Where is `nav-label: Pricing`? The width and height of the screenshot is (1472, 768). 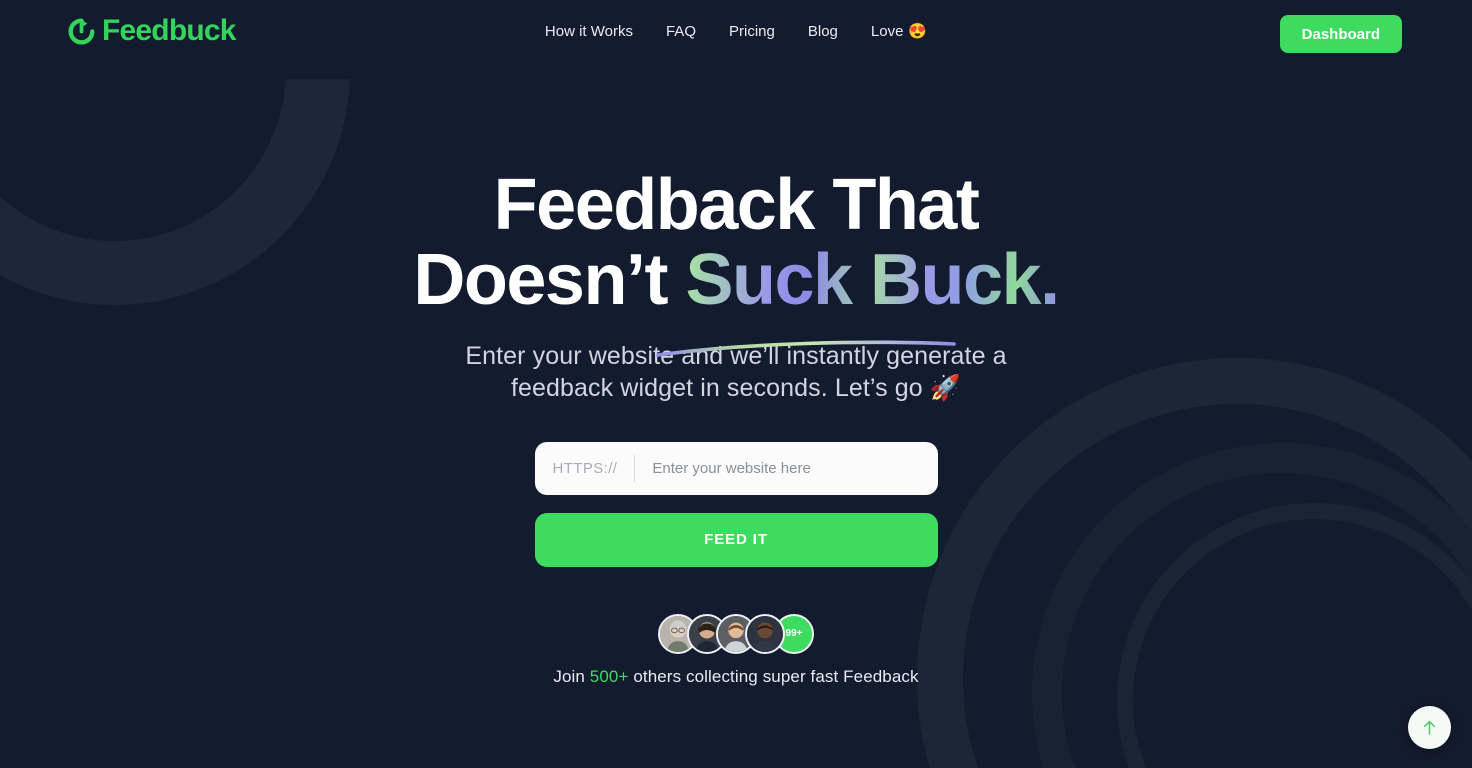
nav-label: Pricing is located at coordinates (751, 31).